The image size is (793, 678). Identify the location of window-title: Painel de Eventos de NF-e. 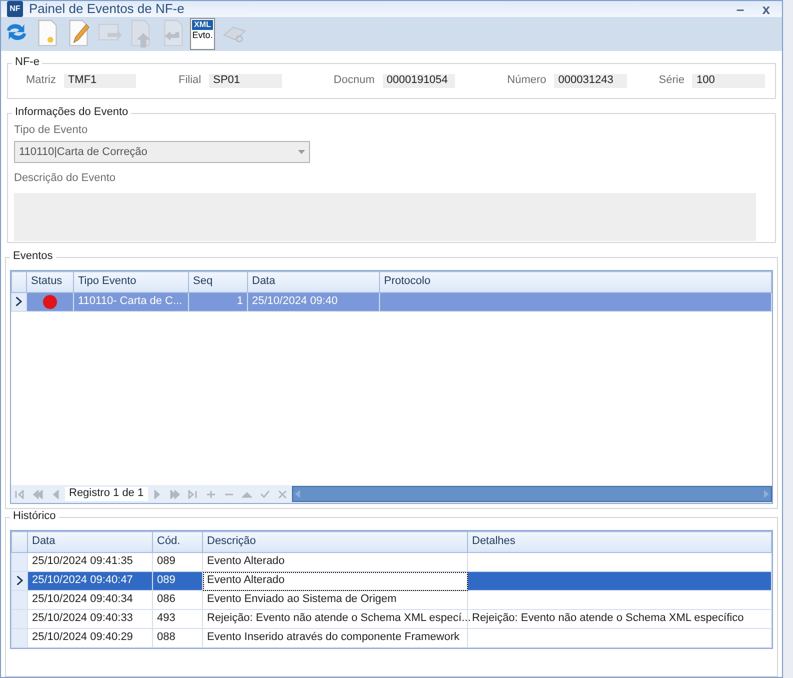
(107, 9).